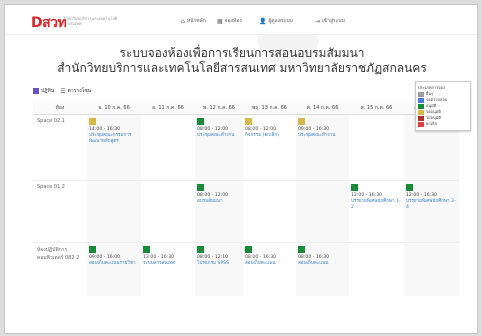 This screenshot has height=336, width=482. Describe the element at coordinates (376, 205) in the screenshot. I see `booking-subject: บรรยายพิเศษนักศึกษา 1-2` at that location.